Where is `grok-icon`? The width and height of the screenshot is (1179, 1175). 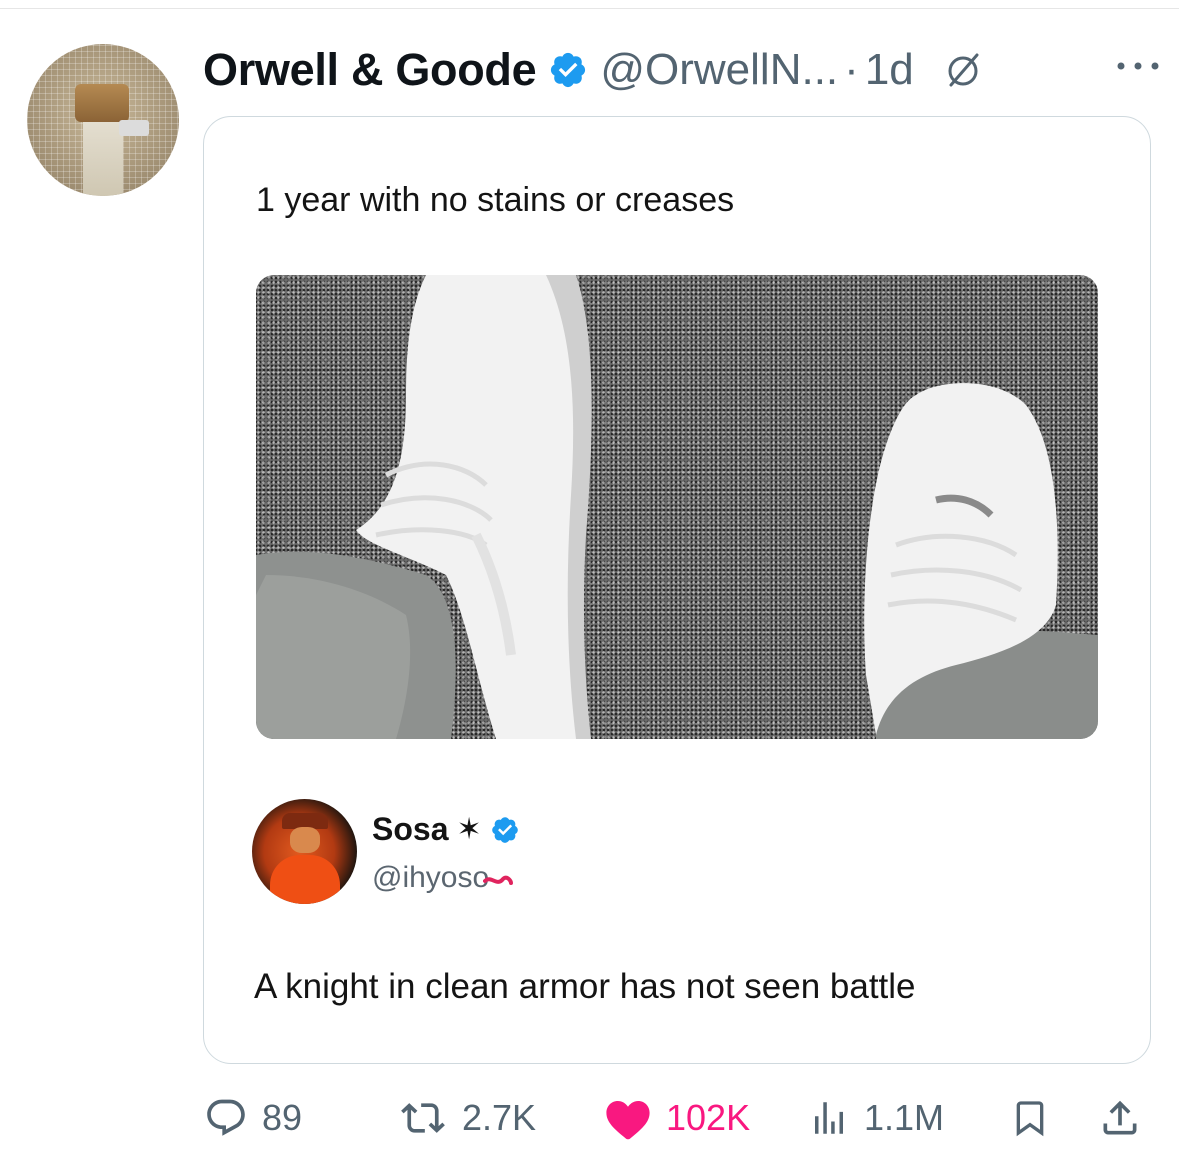
grok-icon is located at coordinates (964, 70).